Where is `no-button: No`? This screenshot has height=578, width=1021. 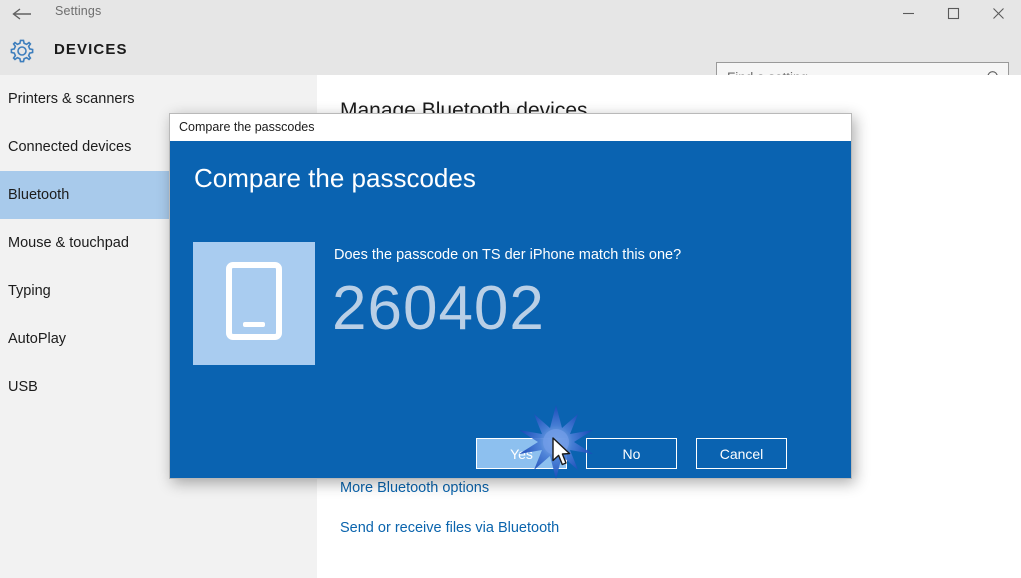 no-button: No is located at coordinates (631, 453).